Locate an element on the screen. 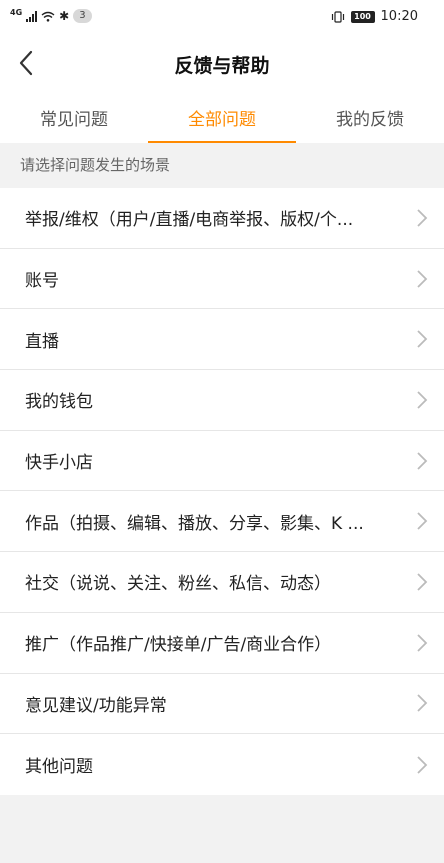  status-right: 100 10:20 is located at coordinates (374, 16).